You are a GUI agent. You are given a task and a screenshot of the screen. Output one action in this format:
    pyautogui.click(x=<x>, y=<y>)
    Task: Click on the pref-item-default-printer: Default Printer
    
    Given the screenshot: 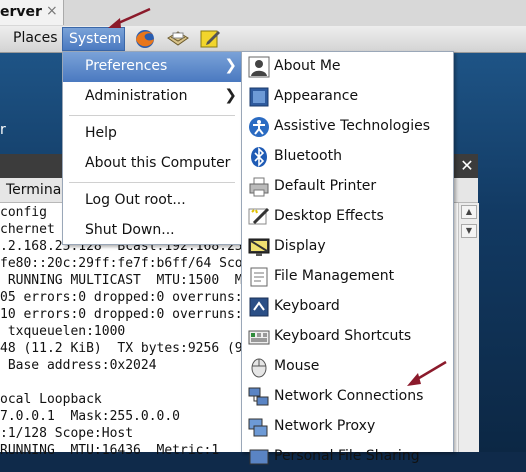 What is the action you would take?
    pyautogui.click(x=347, y=187)
    